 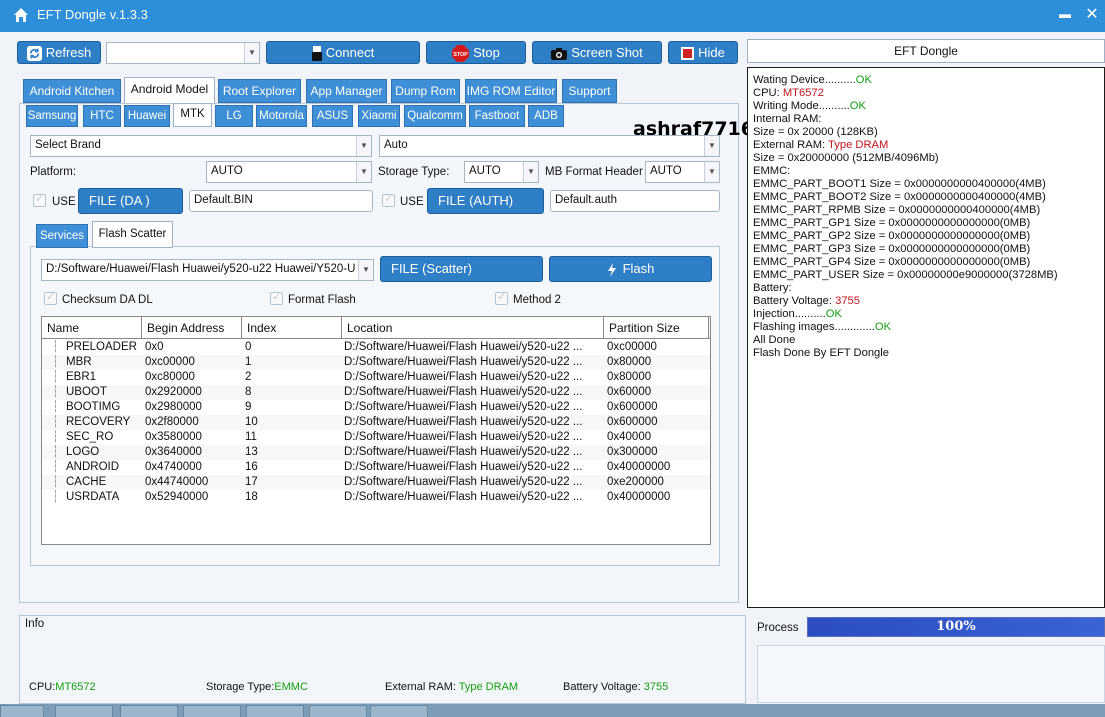 I want to click on storage-type-select: AUTO ▼, so click(x=501, y=172).